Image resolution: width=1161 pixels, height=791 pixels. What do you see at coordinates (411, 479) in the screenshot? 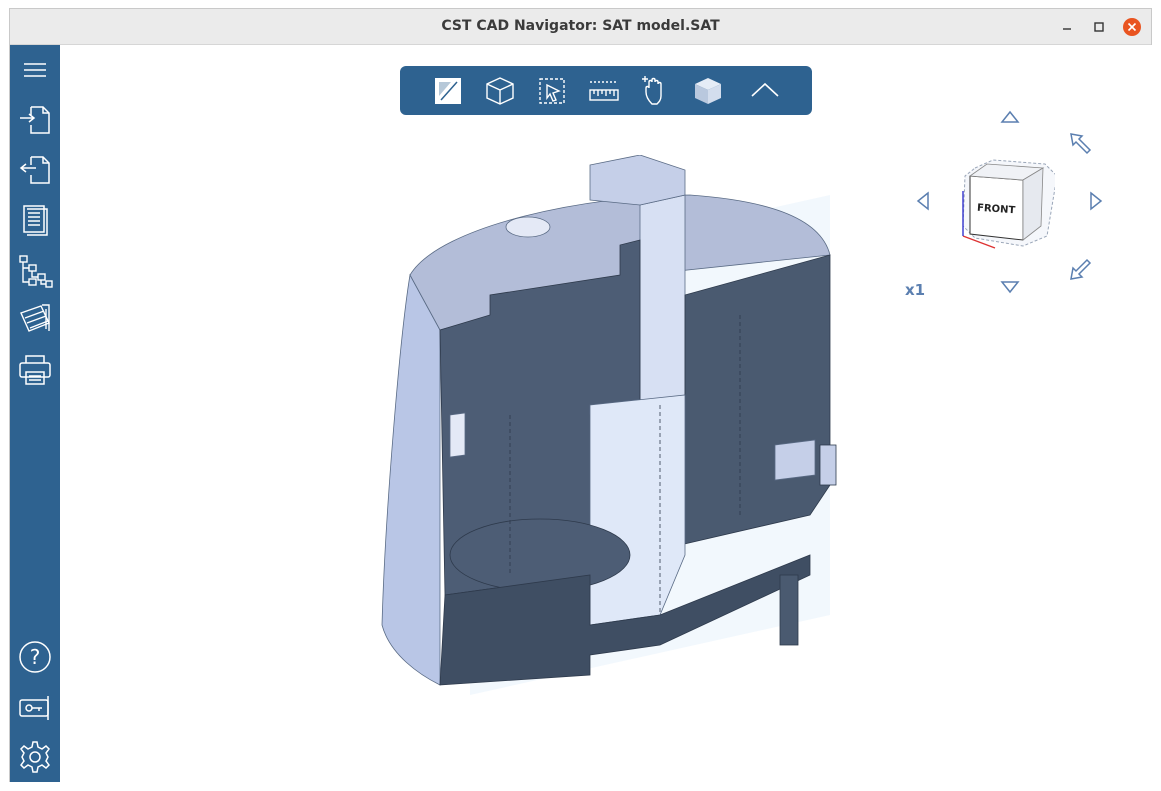
I see `cylinder-left` at bounding box center [411, 479].